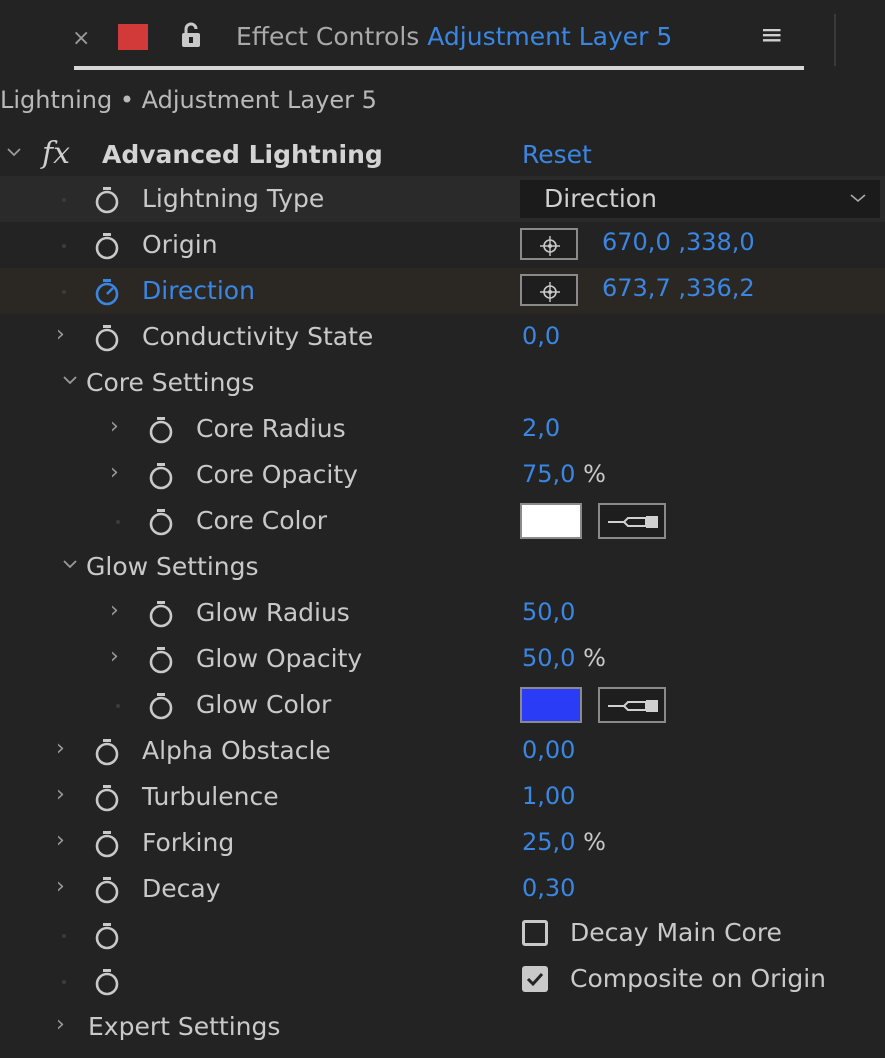 The width and height of the screenshot is (885, 1058). Describe the element at coordinates (442, 935) in the screenshot. I see `property-row-decay-main-core: Decay Main Core` at that location.